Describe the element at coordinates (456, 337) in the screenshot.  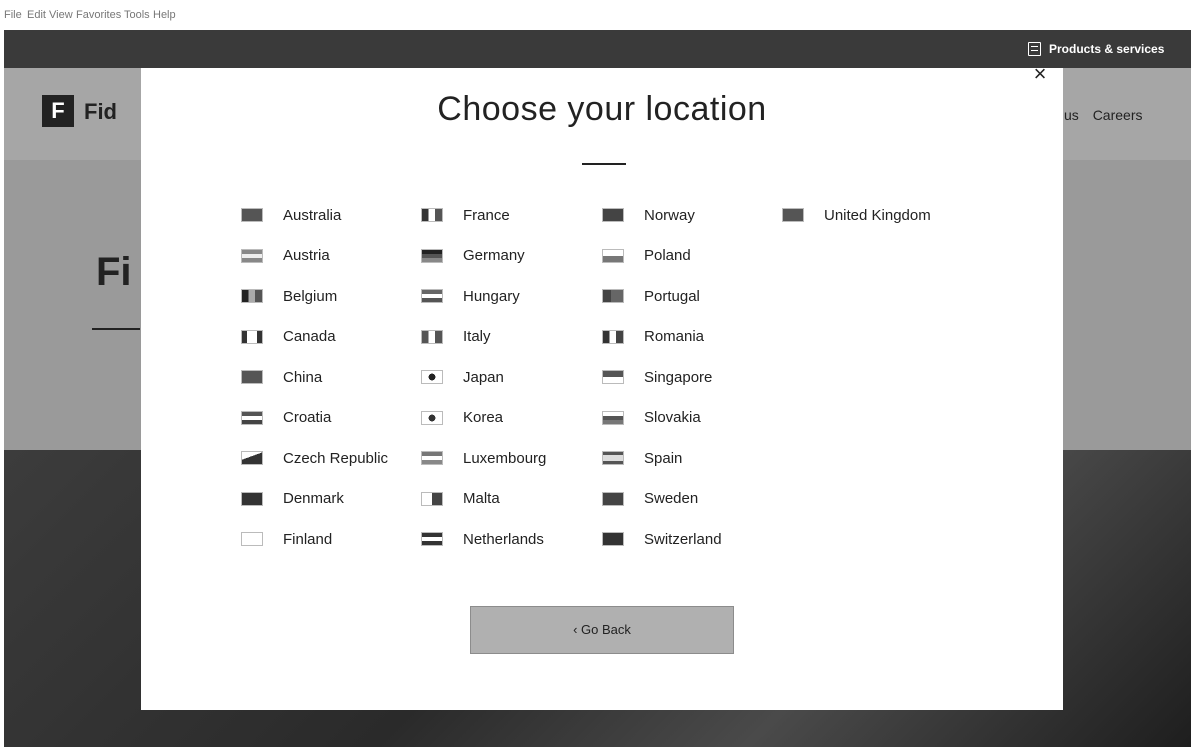
I see `location-option: Italy` at that location.